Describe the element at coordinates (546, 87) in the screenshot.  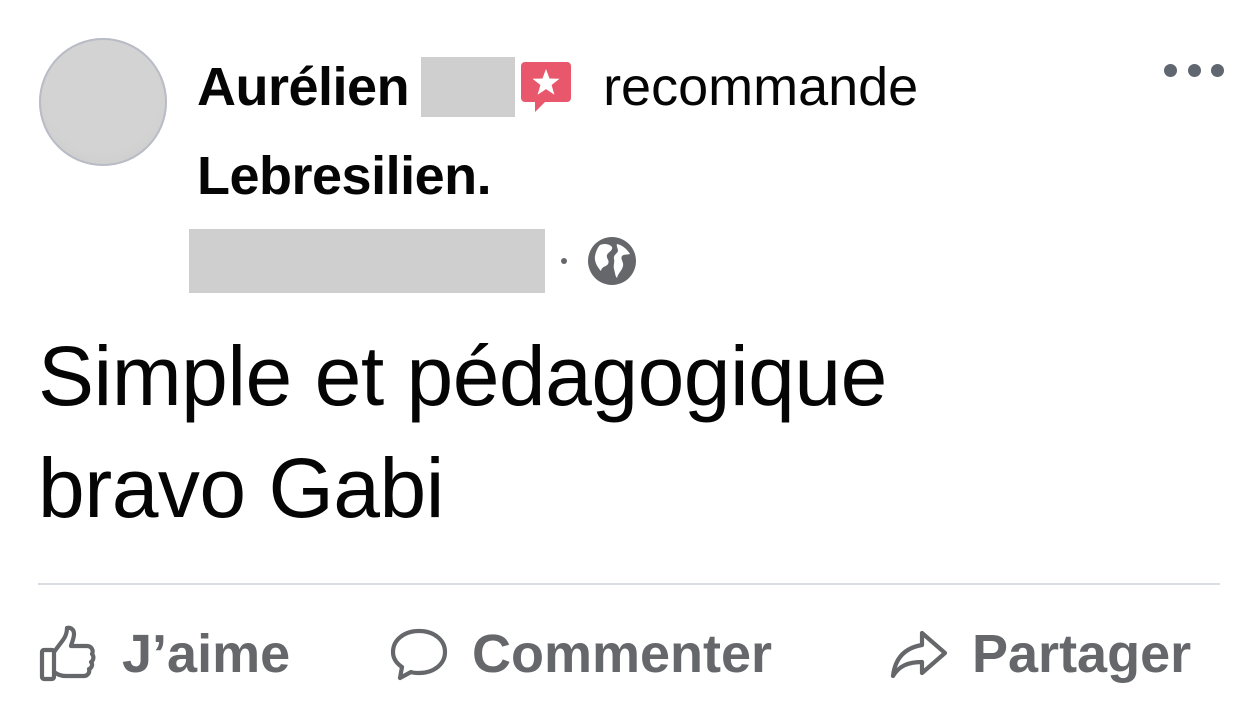
I see `recommend-star-icon` at that location.